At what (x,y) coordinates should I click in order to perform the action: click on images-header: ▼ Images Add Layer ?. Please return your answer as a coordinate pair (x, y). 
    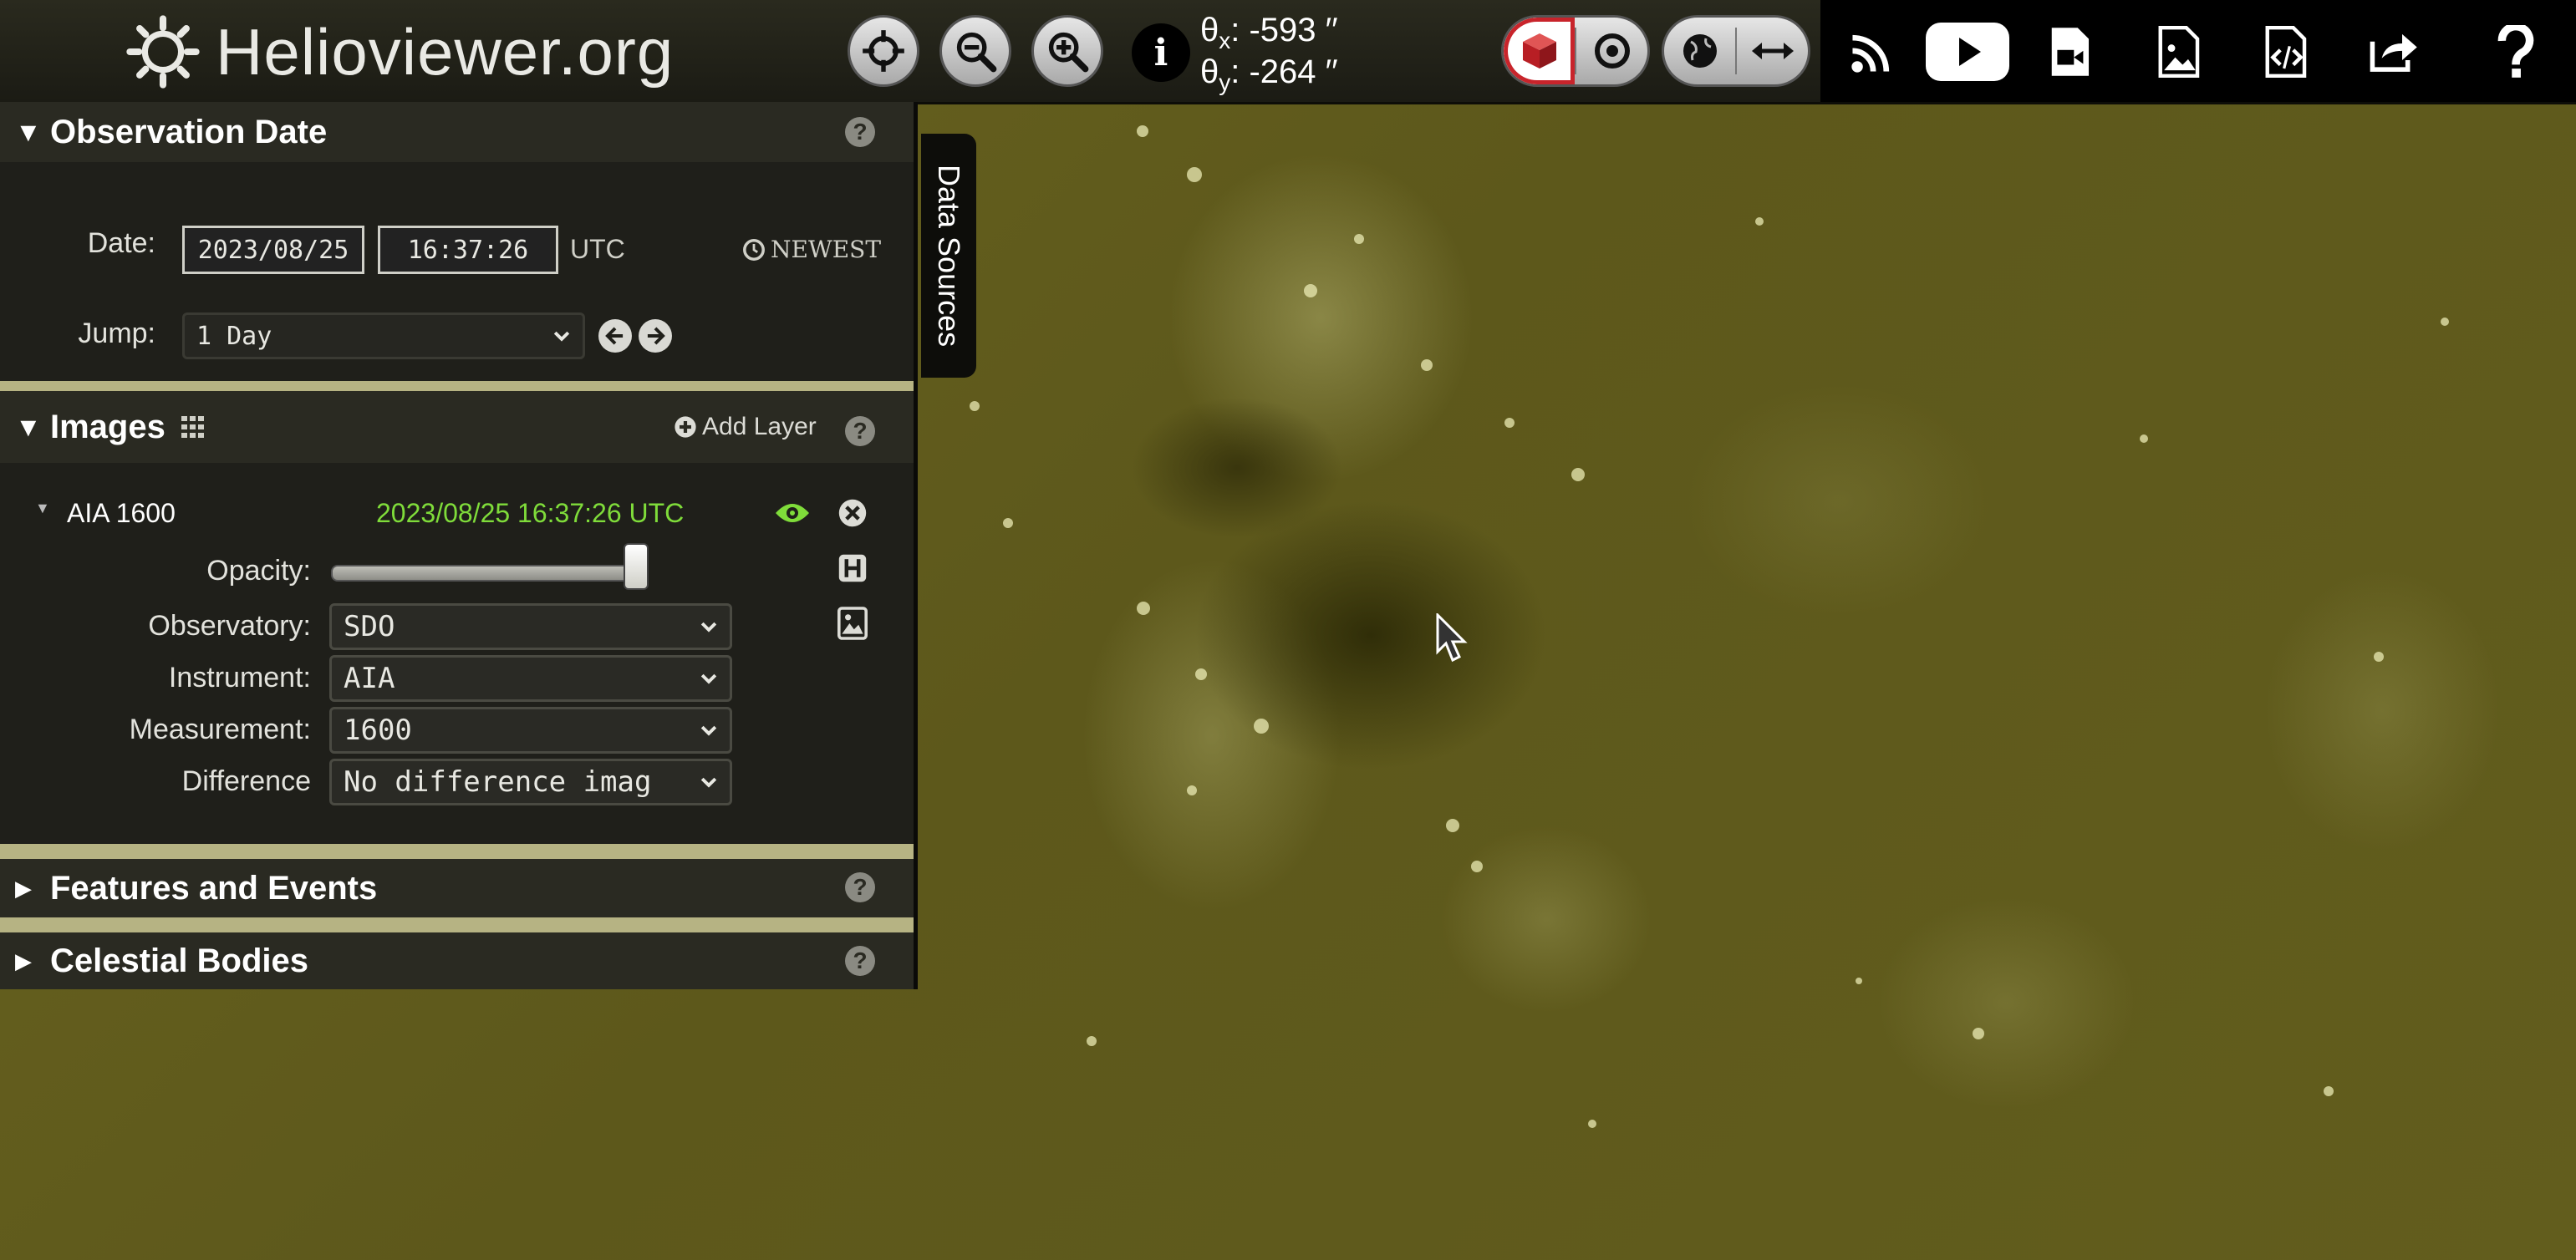
    Looking at the image, I should click on (457, 422).